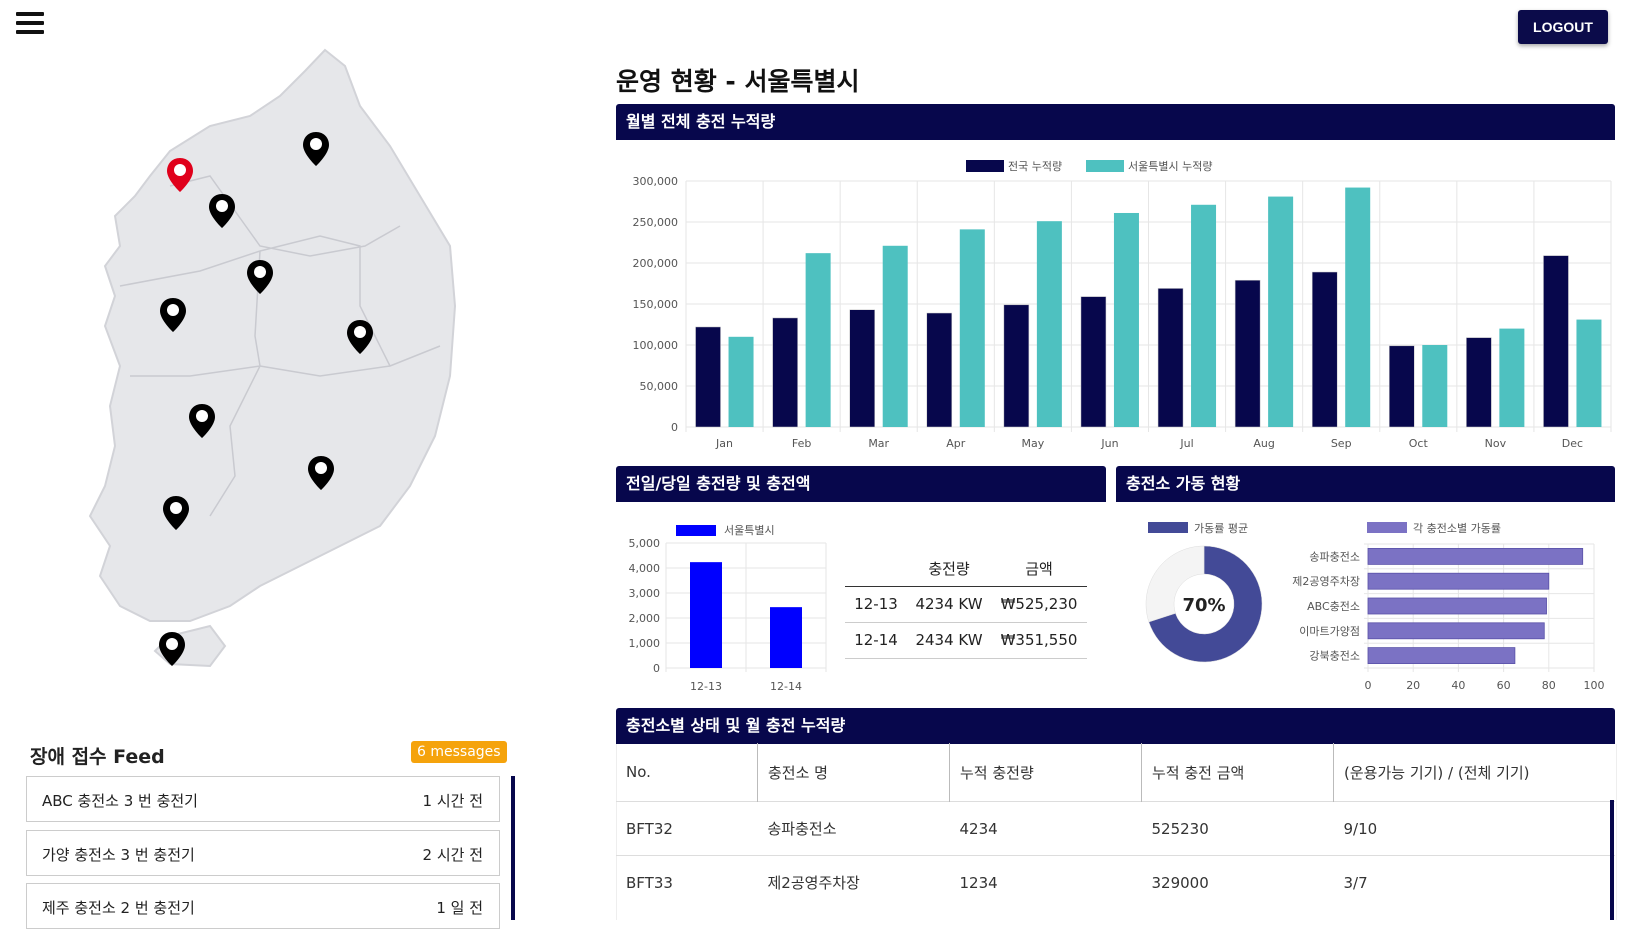 Image resolution: width=1650 pixels, height=929 pixels. I want to click on x-tick-label: Jun, so click(1109, 443).